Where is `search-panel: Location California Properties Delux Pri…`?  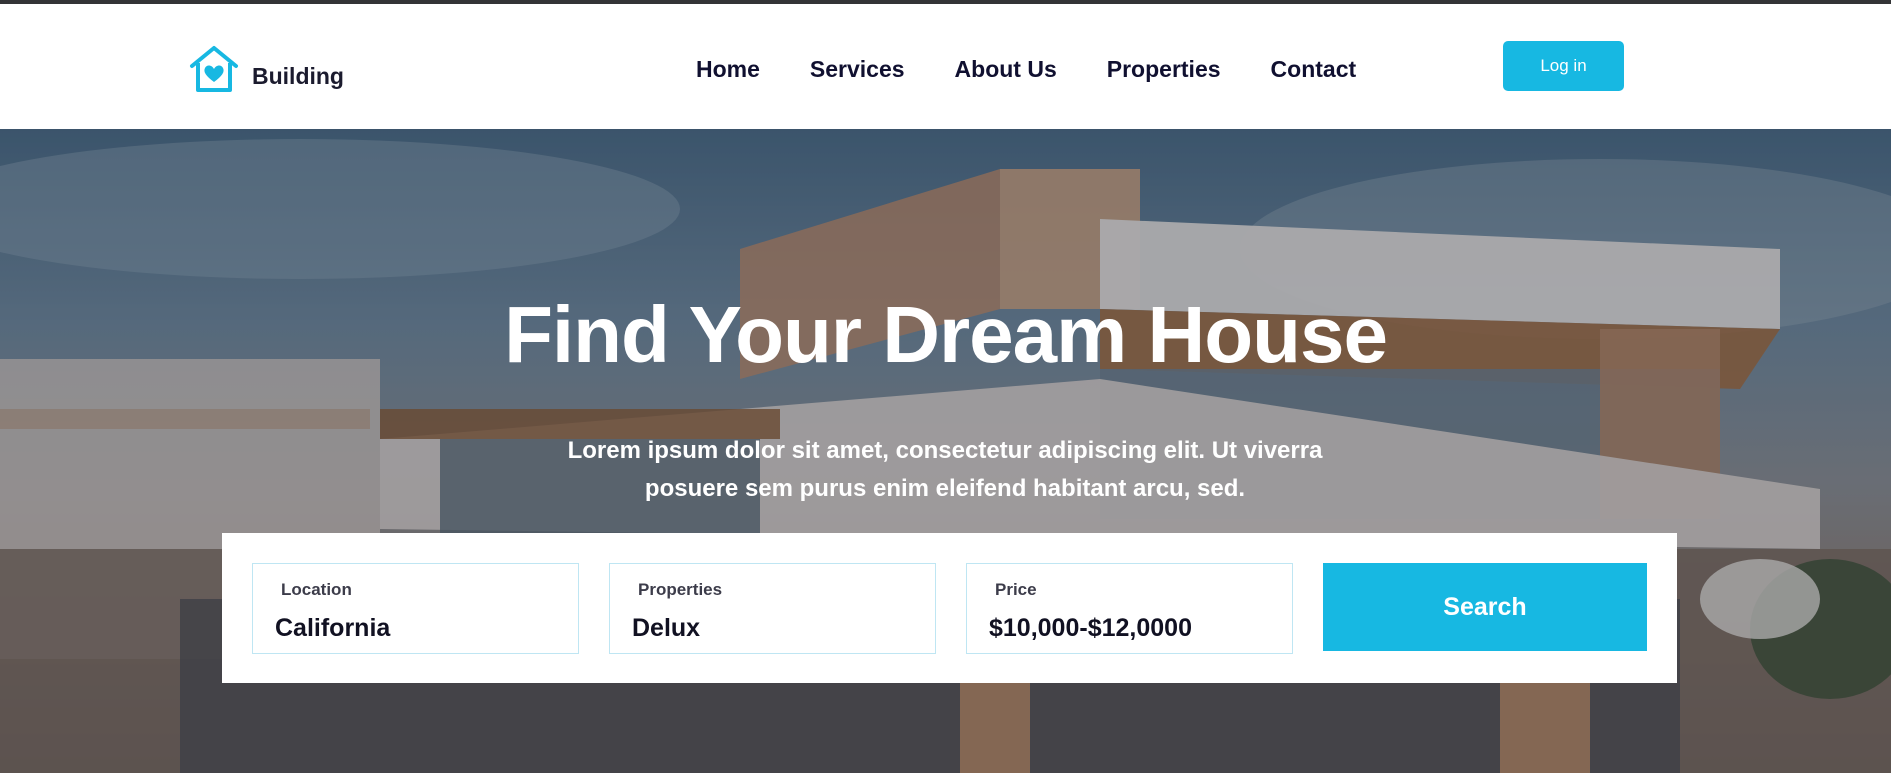 search-panel: Location California Properties Delux Pri… is located at coordinates (949, 608).